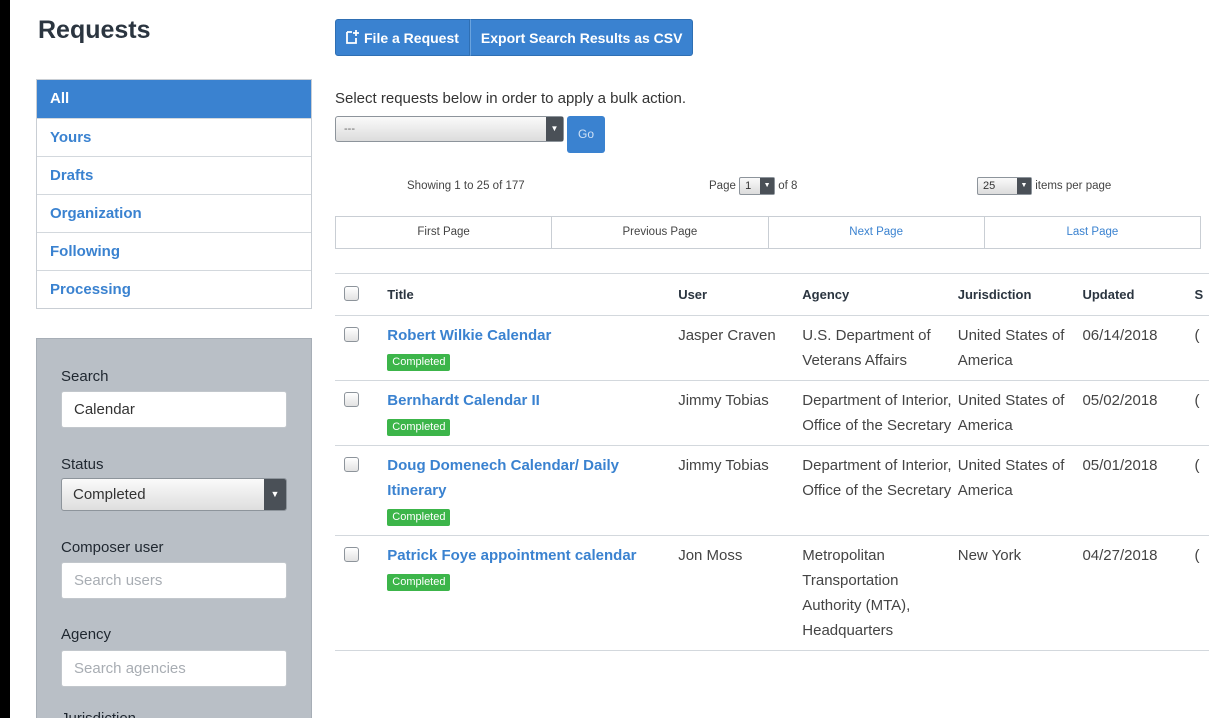  I want to click on header-updated: Updated, so click(1138, 294).